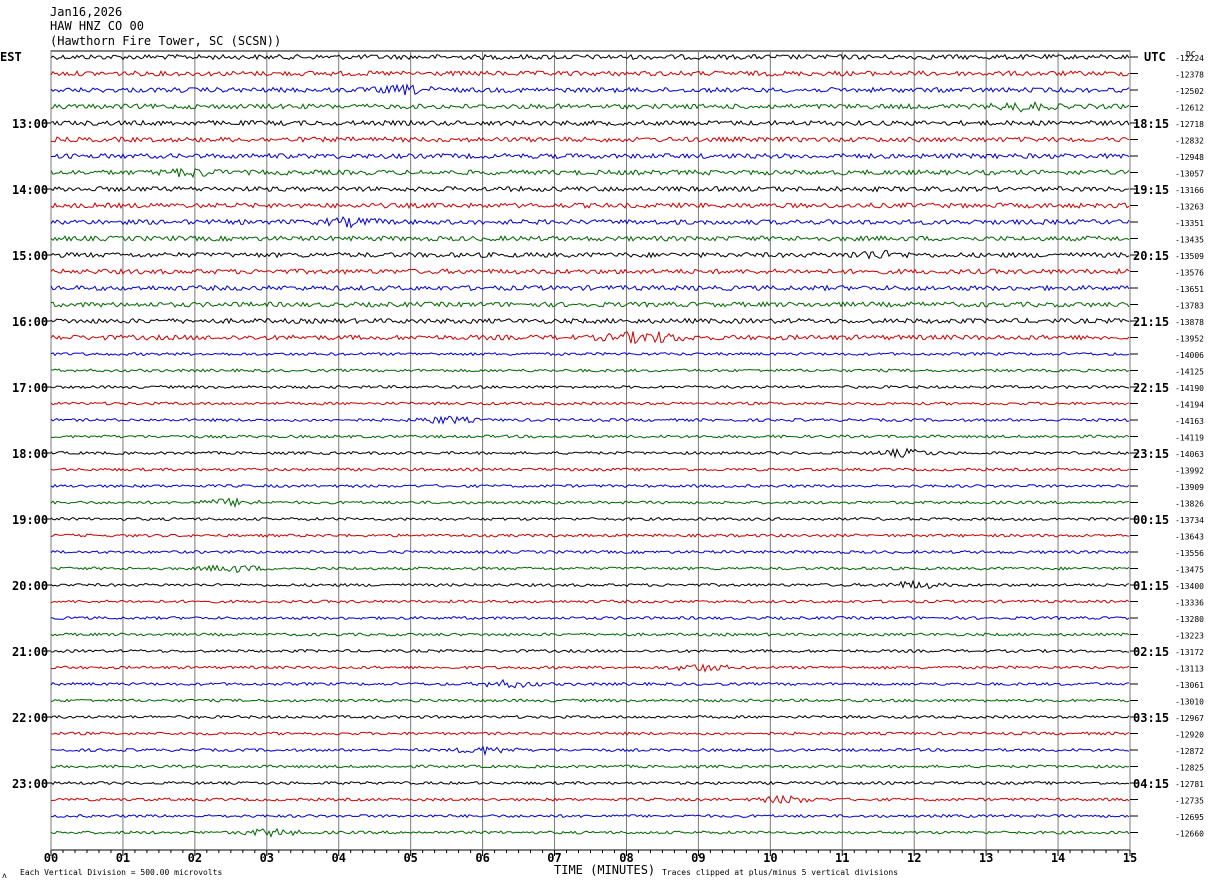 The height and width of the screenshot is (886, 1210). What do you see at coordinates (51, 858) in the screenshot?
I see `x-tick-label: 00` at bounding box center [51, 858].